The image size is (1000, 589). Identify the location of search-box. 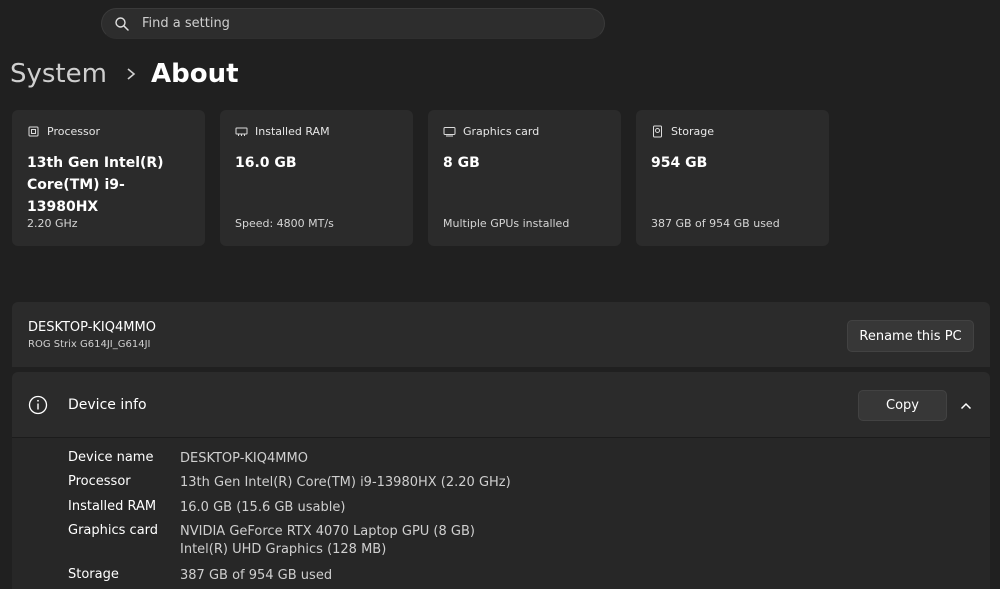
(353, 23).